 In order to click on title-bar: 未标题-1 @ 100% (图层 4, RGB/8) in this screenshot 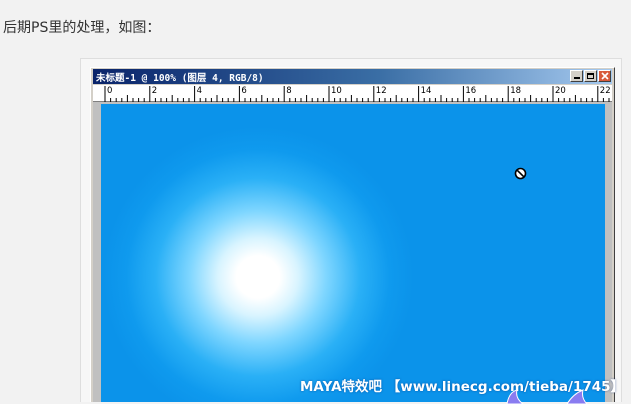, I will do `click(352, 76)`.